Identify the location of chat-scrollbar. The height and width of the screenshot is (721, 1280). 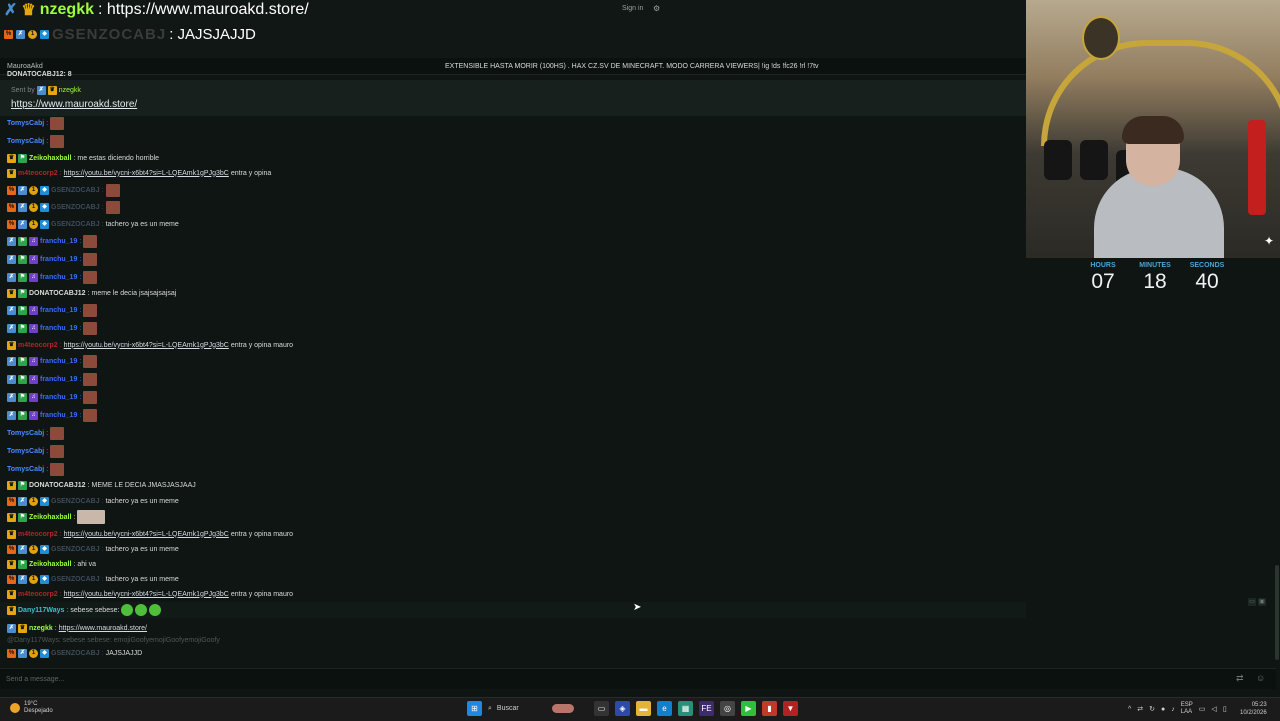
(1277, 612).